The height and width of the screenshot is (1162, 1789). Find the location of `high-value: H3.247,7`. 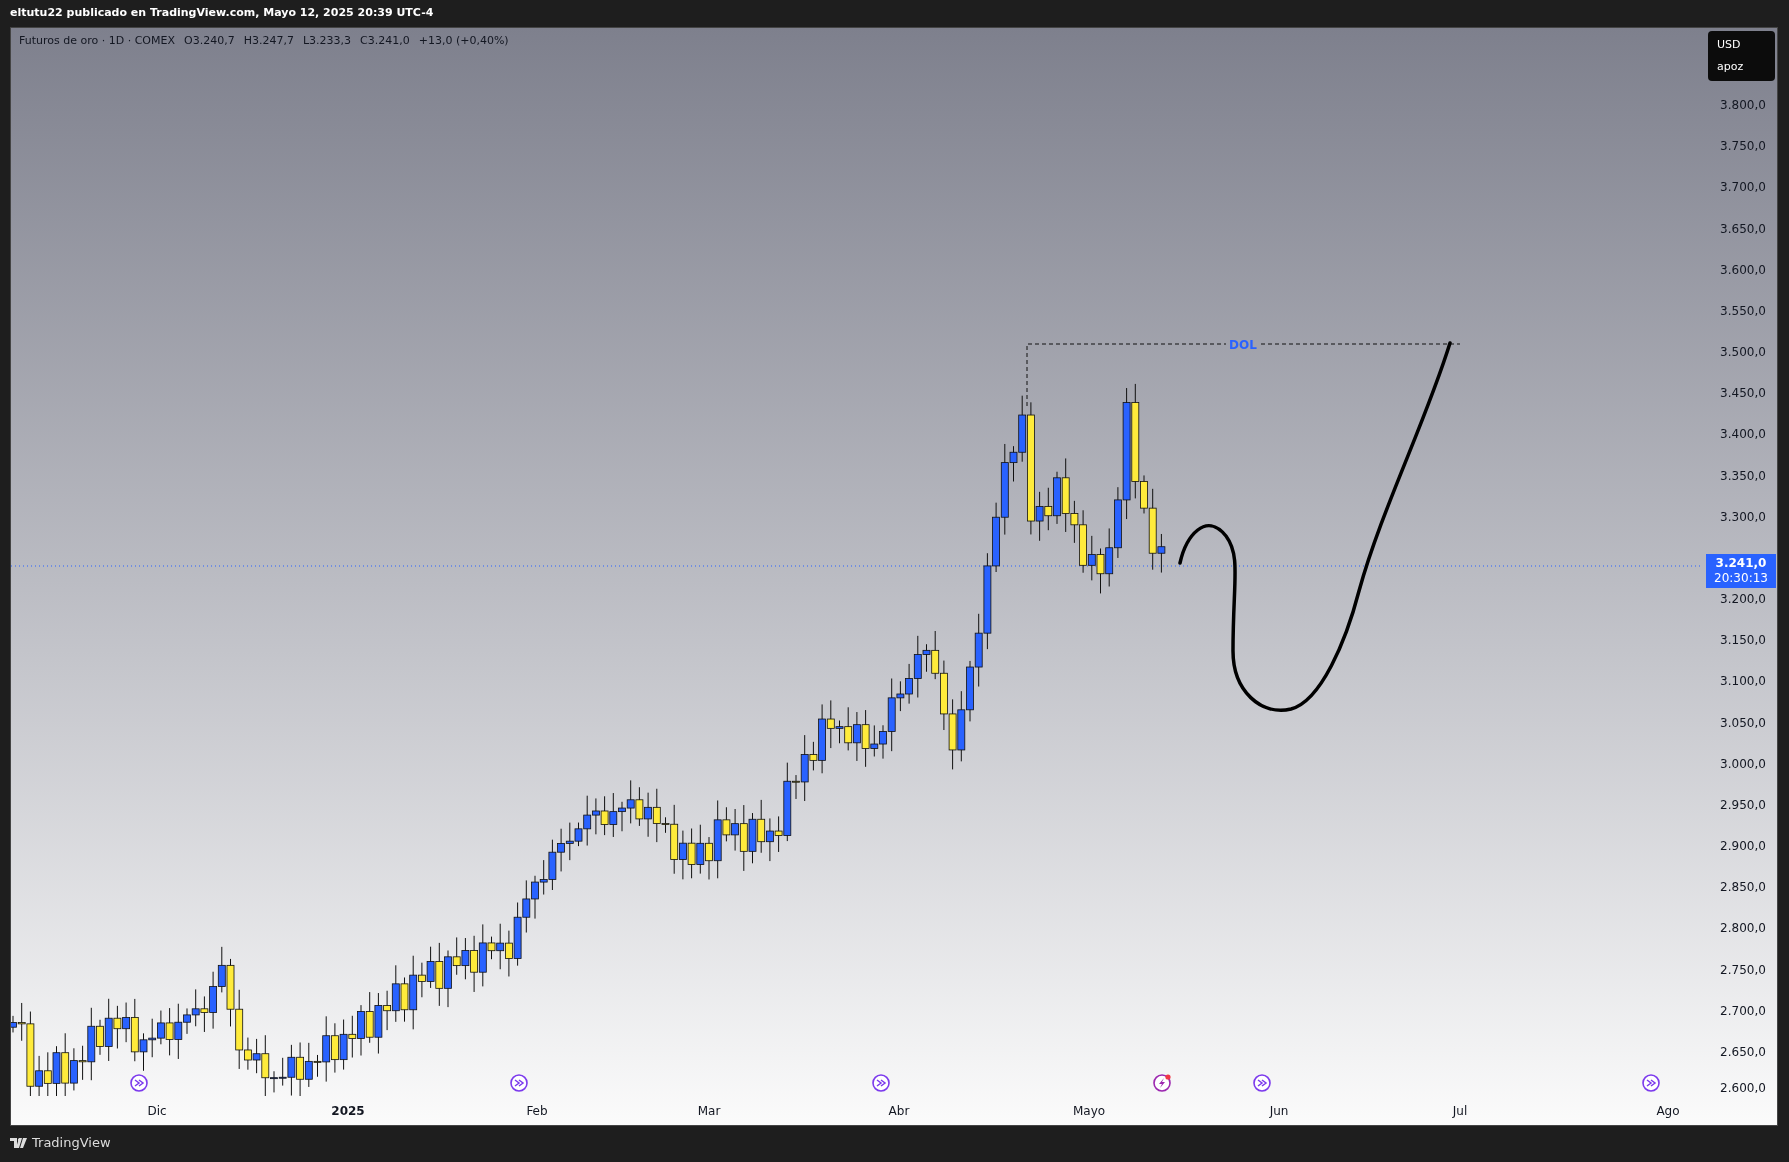

high-value: H3.247,7 is located at coordinates (268, 41).